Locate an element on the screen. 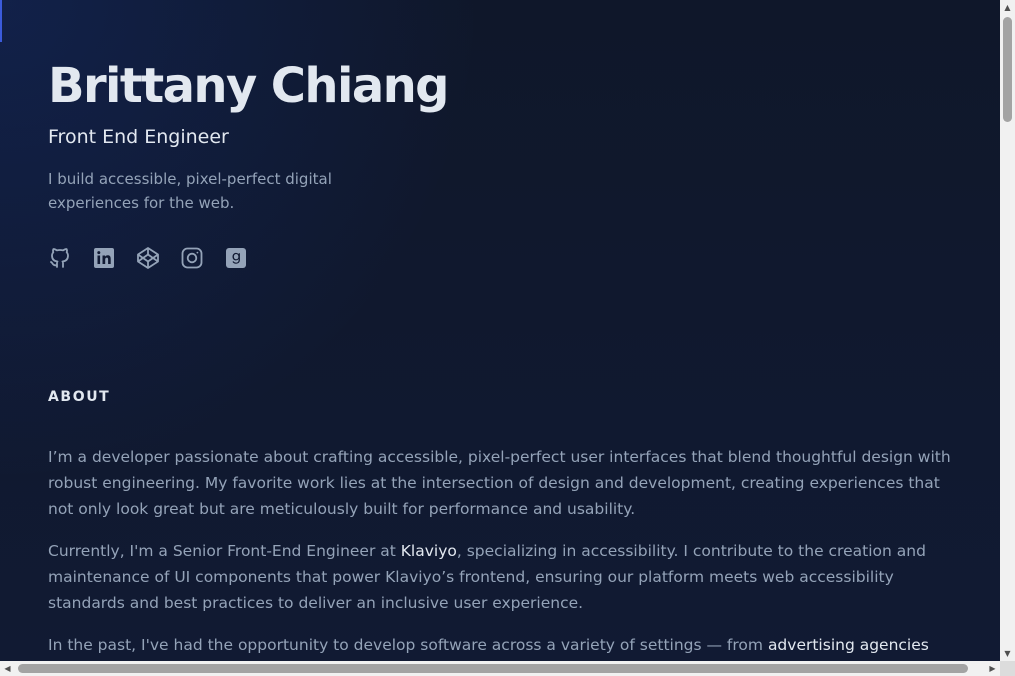 The width and height of the screenshot is (1015, 676). goodreads-icon is located at coordinates (236, 258).